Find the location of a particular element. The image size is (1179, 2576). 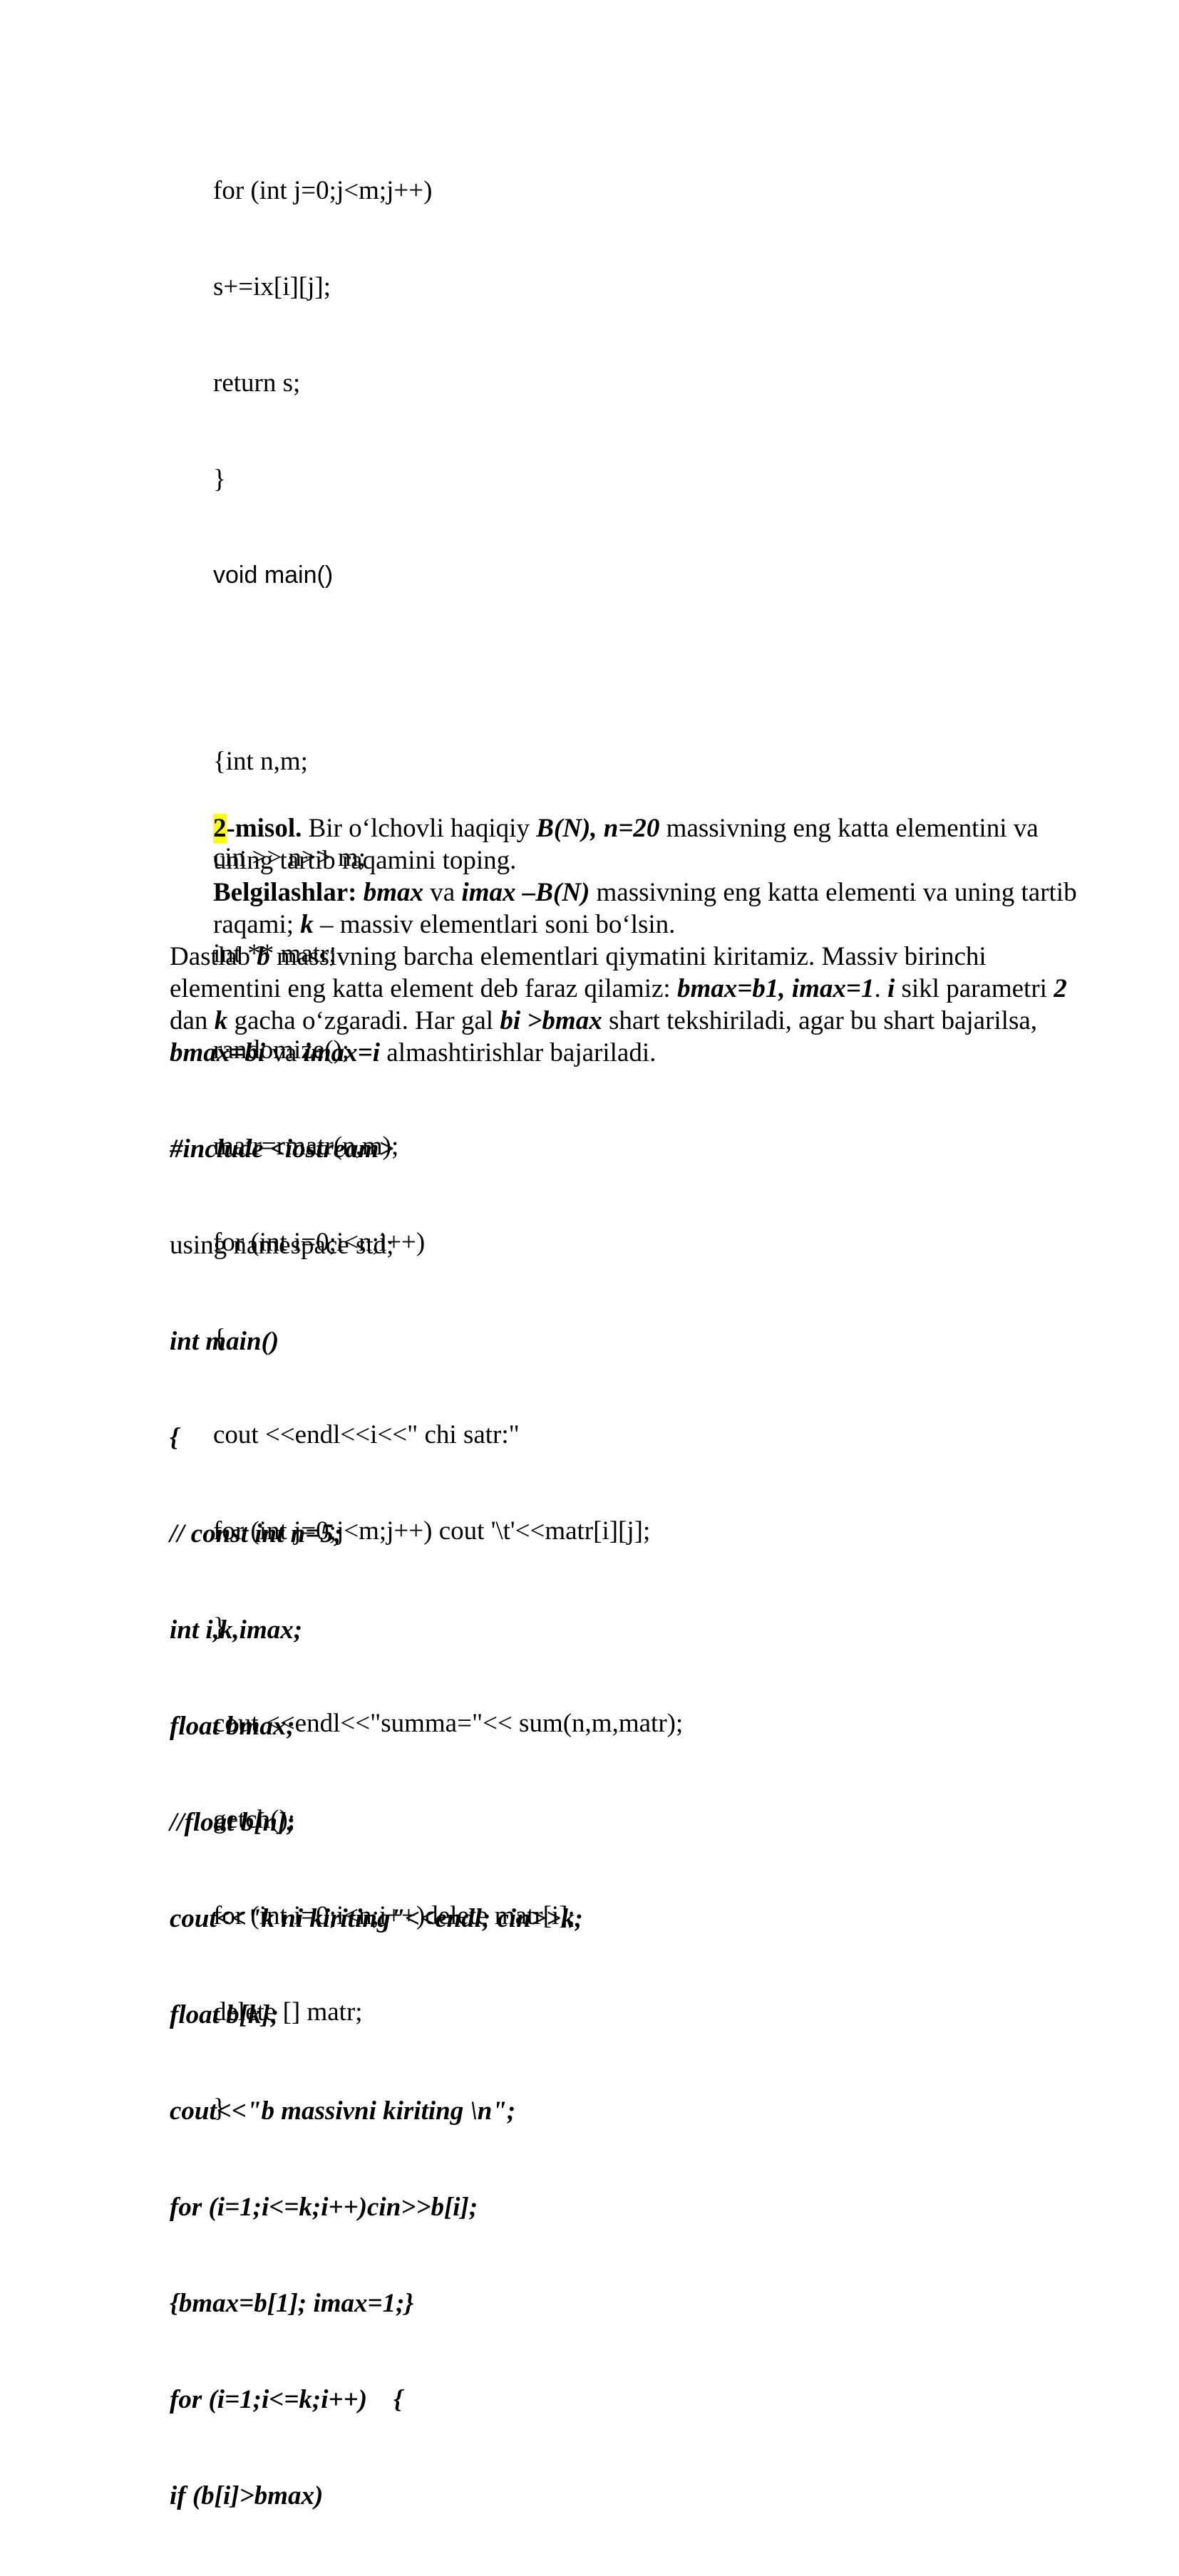

code-line: {bmax=b[1]; imax=1;} is located at coordinates (292, 2304).